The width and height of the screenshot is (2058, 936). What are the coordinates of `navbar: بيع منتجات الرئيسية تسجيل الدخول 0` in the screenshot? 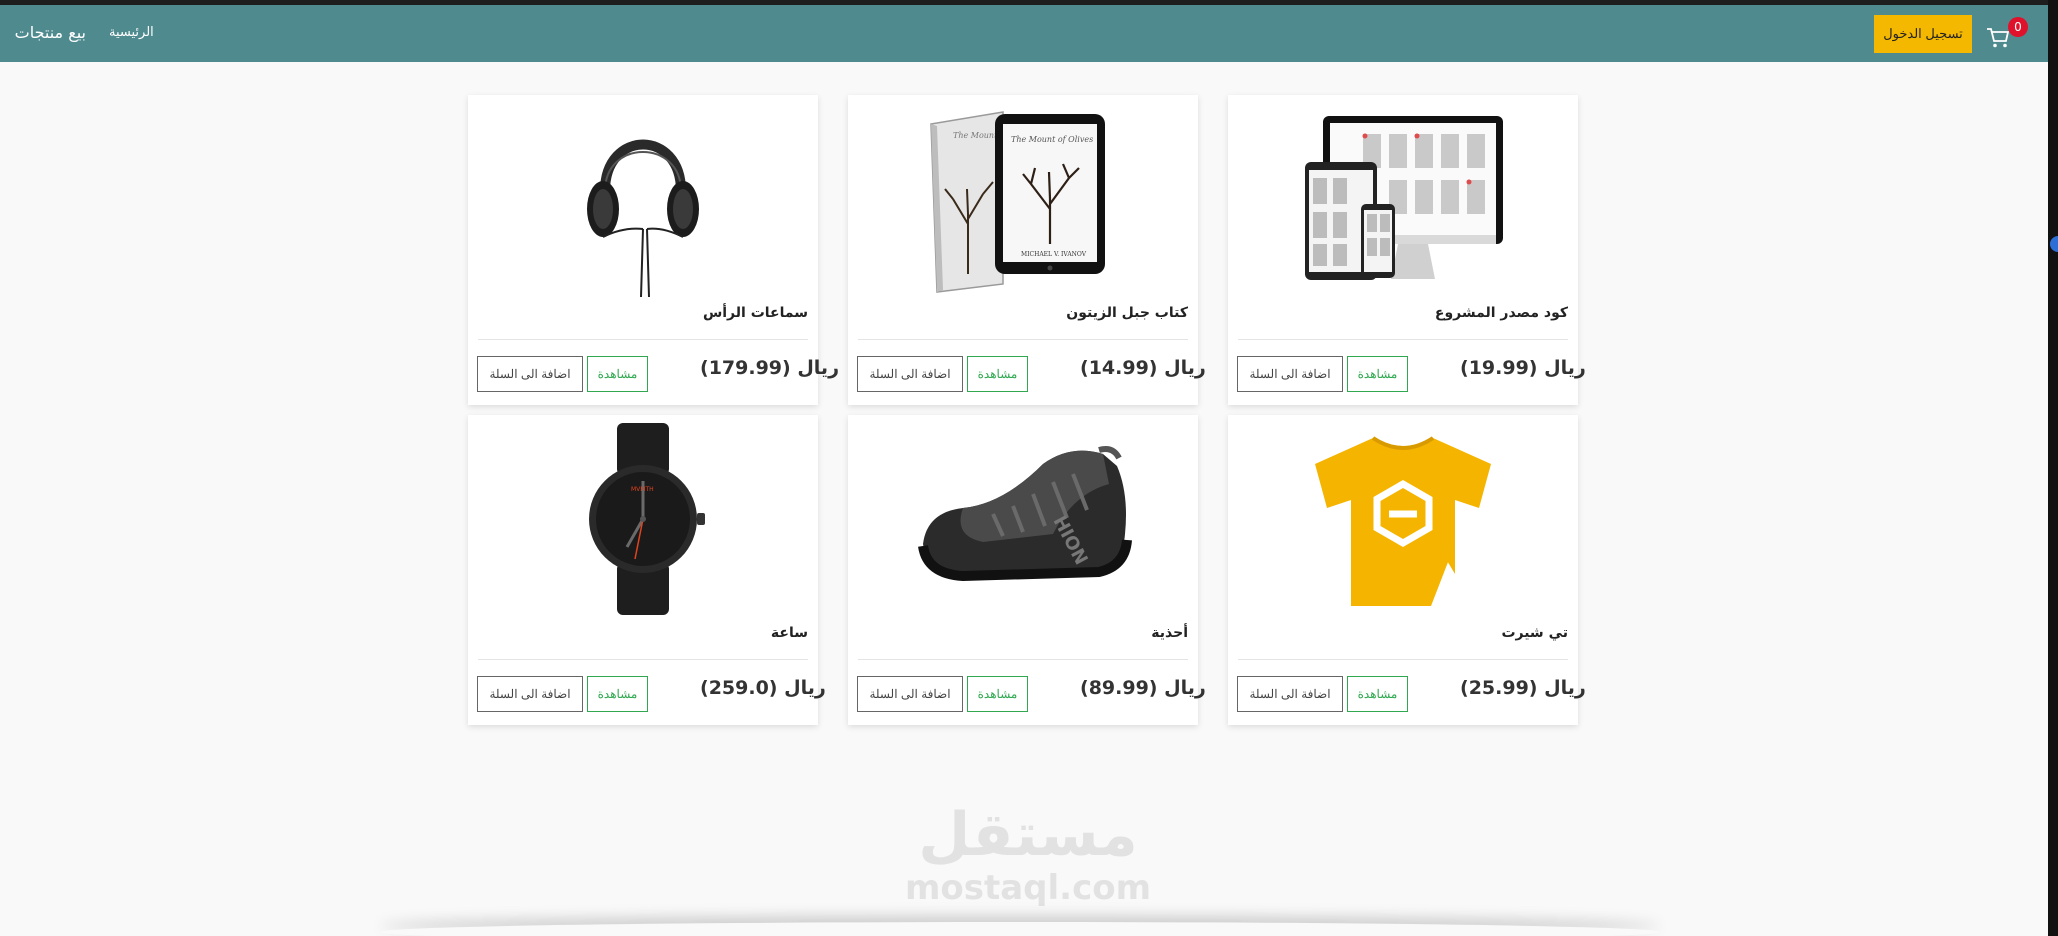 It's located at (1024, 33).